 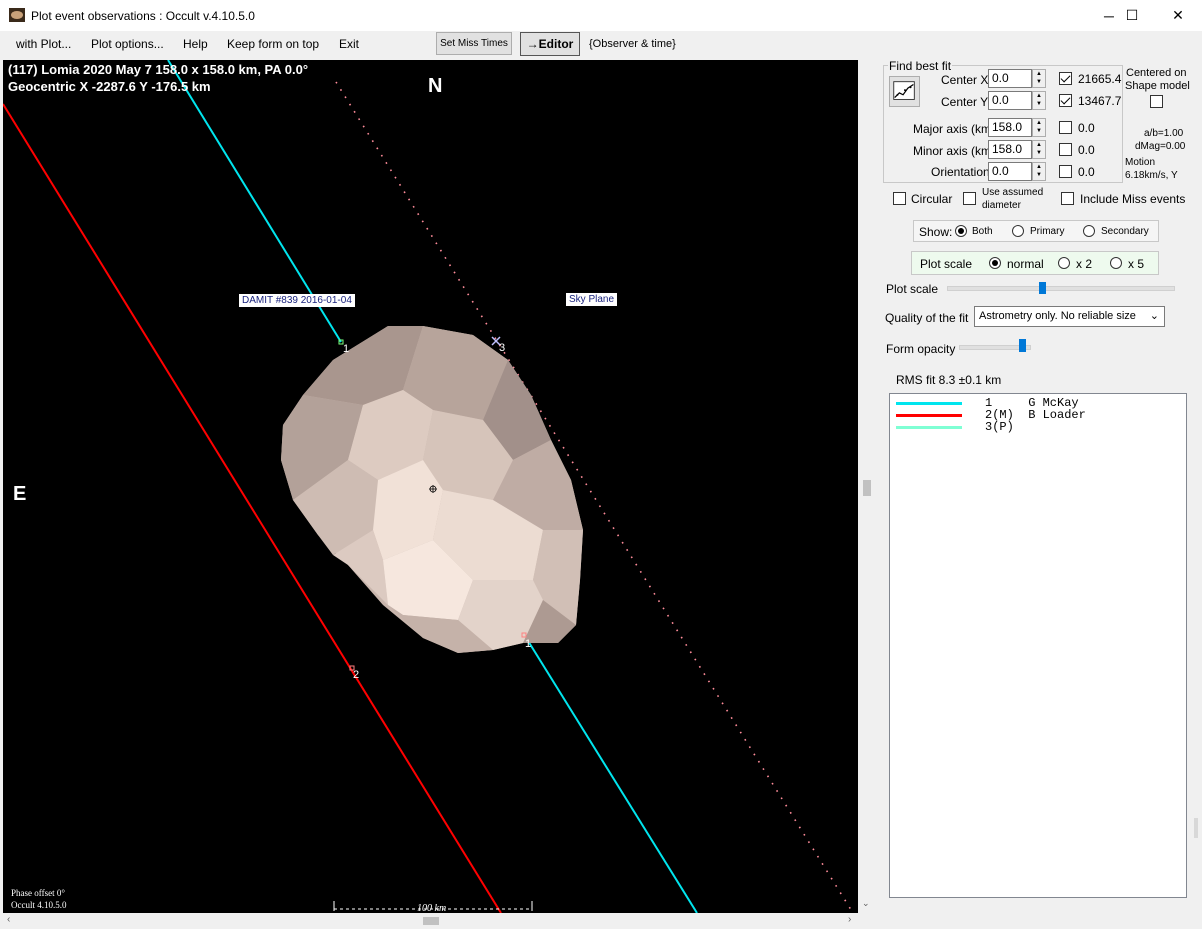 I want to click on center-y-fit-value: 13467.7, so click(x=1100, y=101).